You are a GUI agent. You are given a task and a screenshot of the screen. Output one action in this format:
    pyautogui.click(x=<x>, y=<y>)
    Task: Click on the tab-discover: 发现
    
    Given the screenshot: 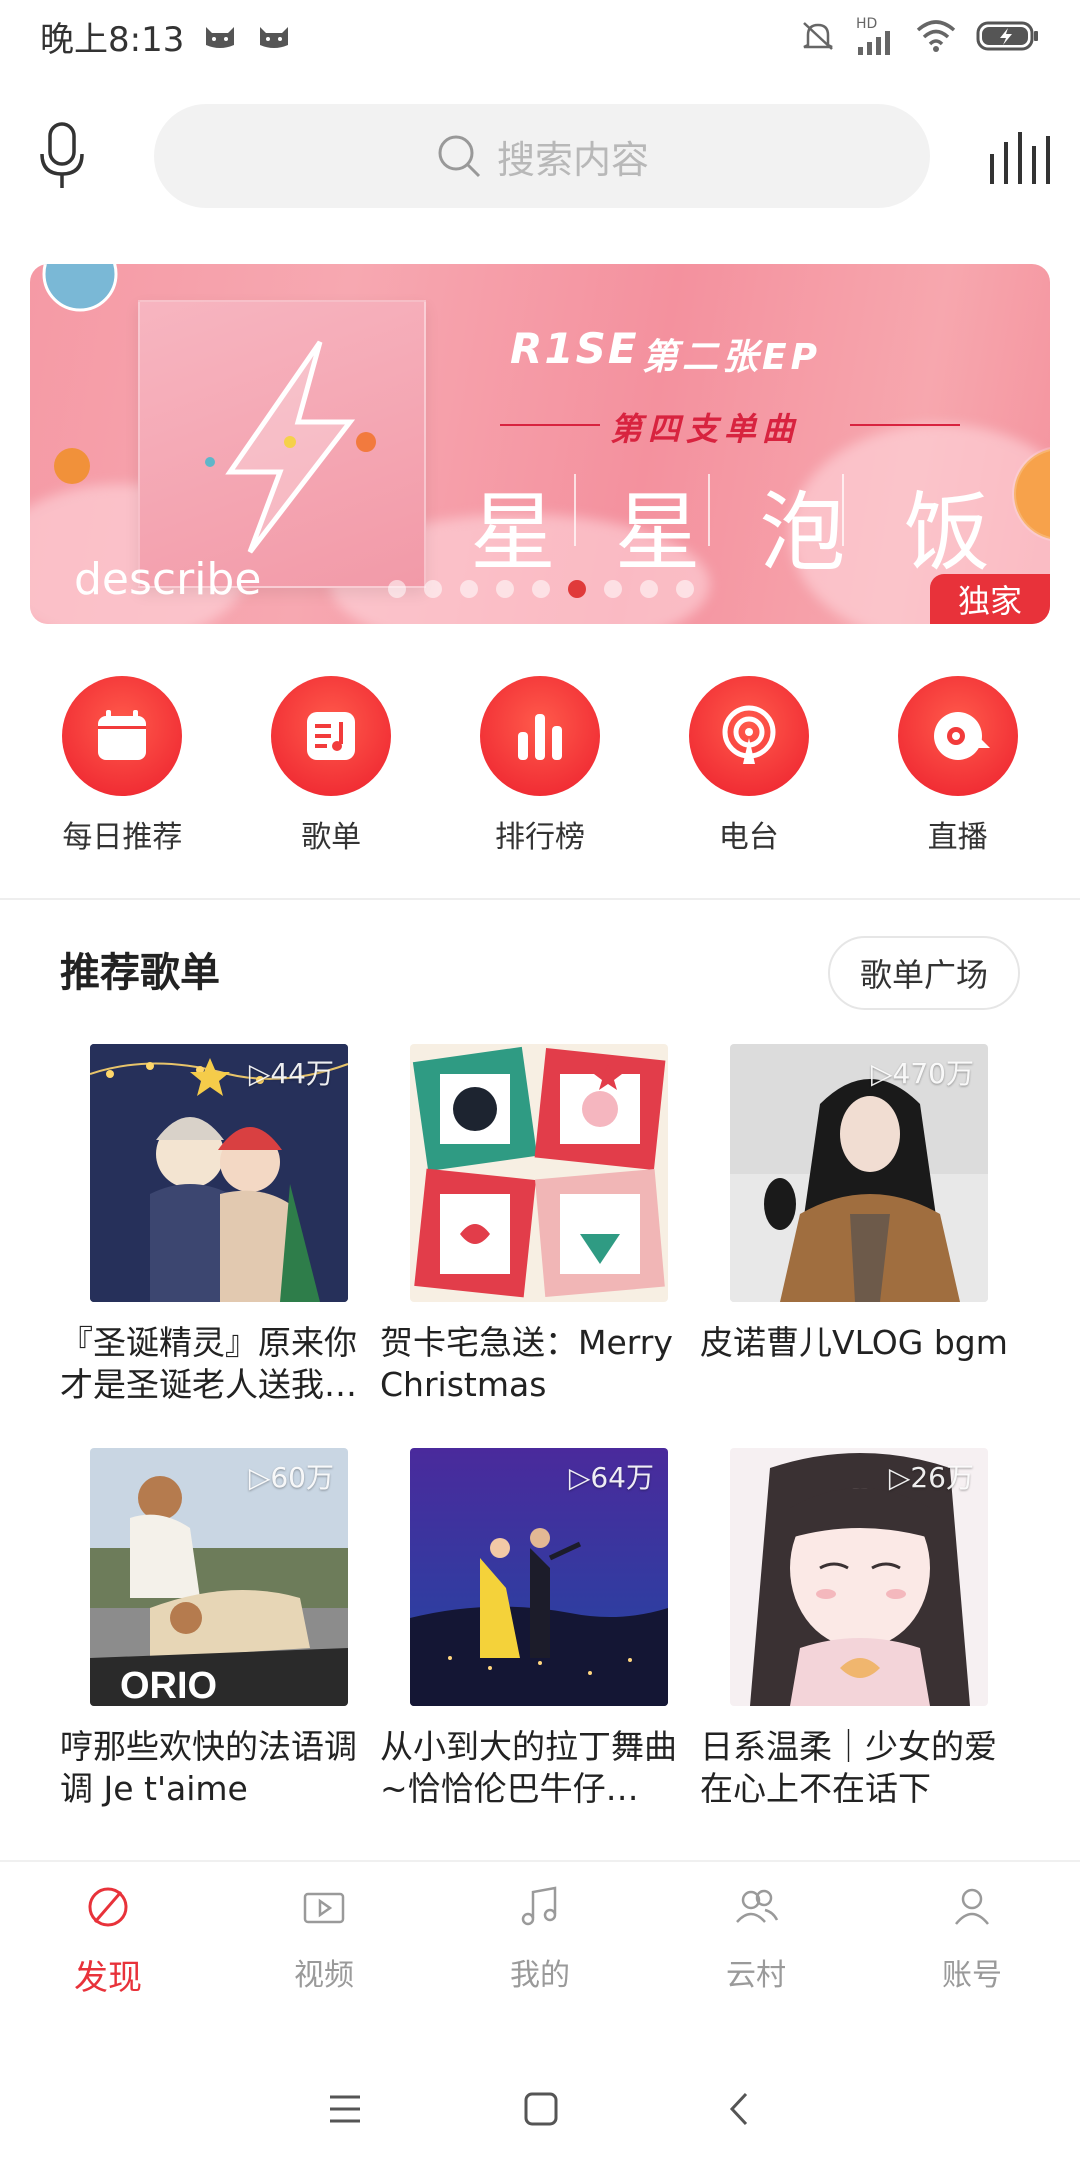 What is the action you would take?
    pyautogui.click(x=108, y=1946)
    